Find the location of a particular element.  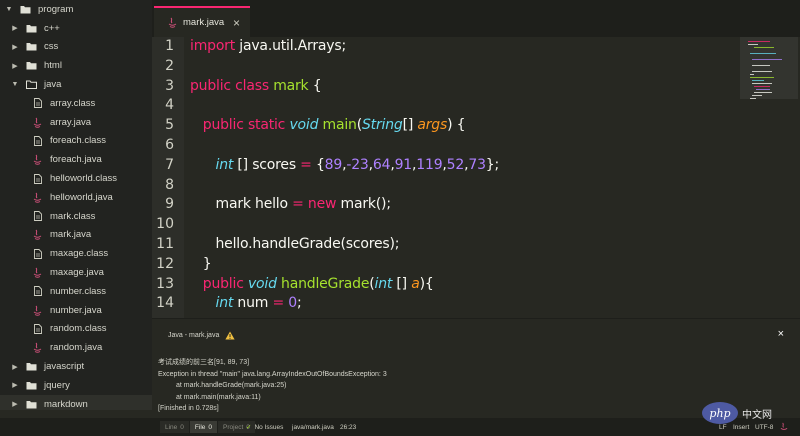

tree-item-random-java: random.java is located at coordinates (76, 347).